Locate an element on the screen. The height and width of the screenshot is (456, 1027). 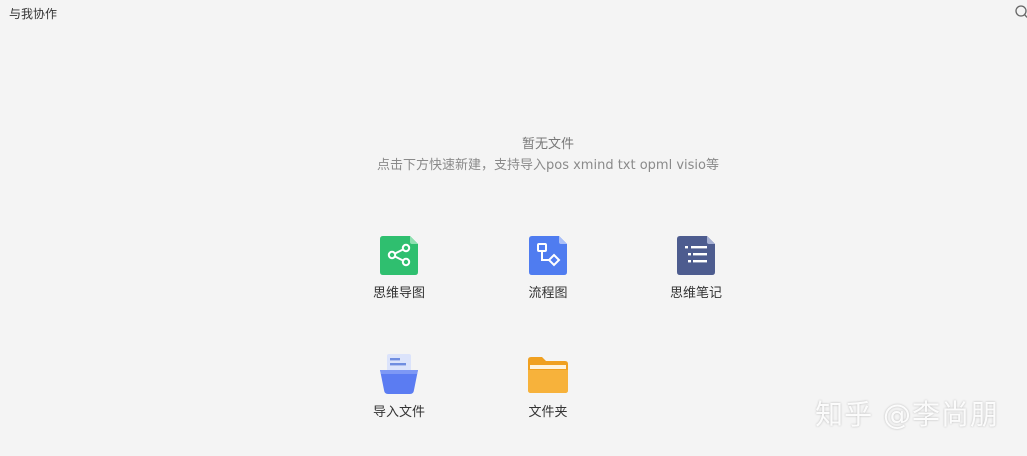
search-icon is located at coordinates (1021, 11).